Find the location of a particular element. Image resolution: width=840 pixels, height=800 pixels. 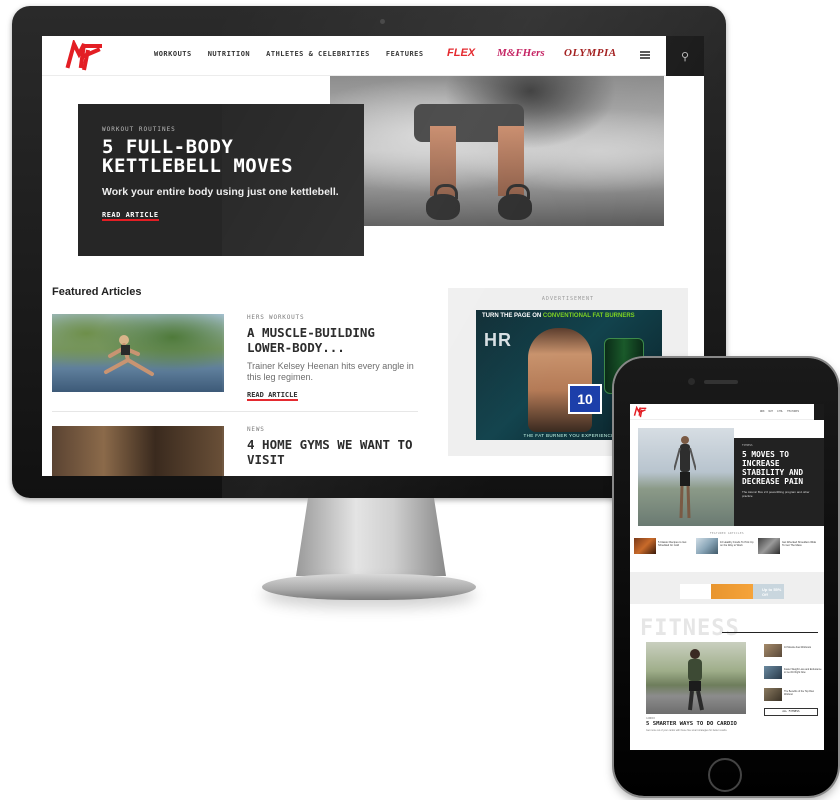

smartphone: WRK NUT ATHL FEATURES FITNESS 5 MOVES TO is located at coordinates (726, 577).